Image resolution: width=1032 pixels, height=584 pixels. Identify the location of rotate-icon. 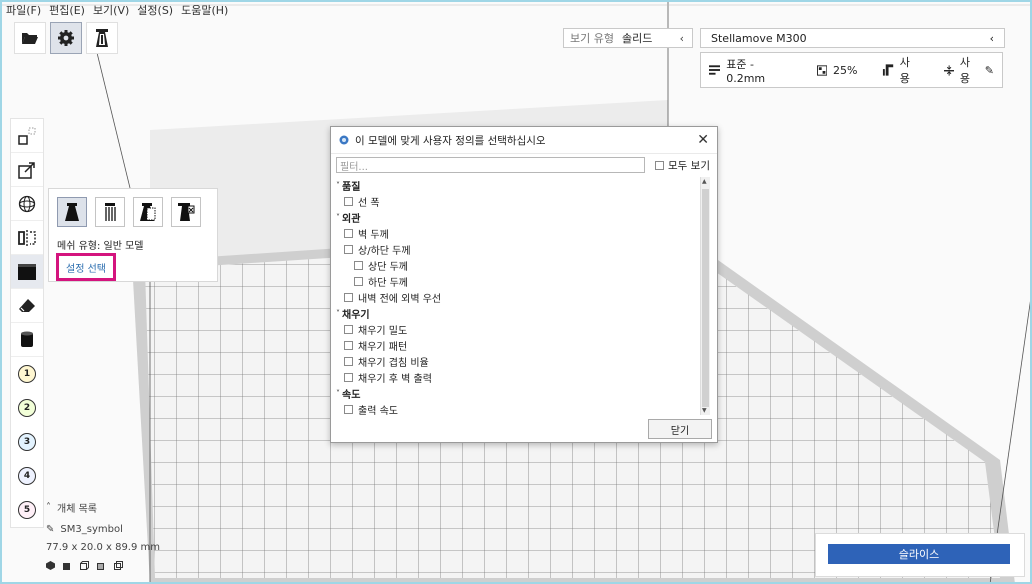
(27, 203).